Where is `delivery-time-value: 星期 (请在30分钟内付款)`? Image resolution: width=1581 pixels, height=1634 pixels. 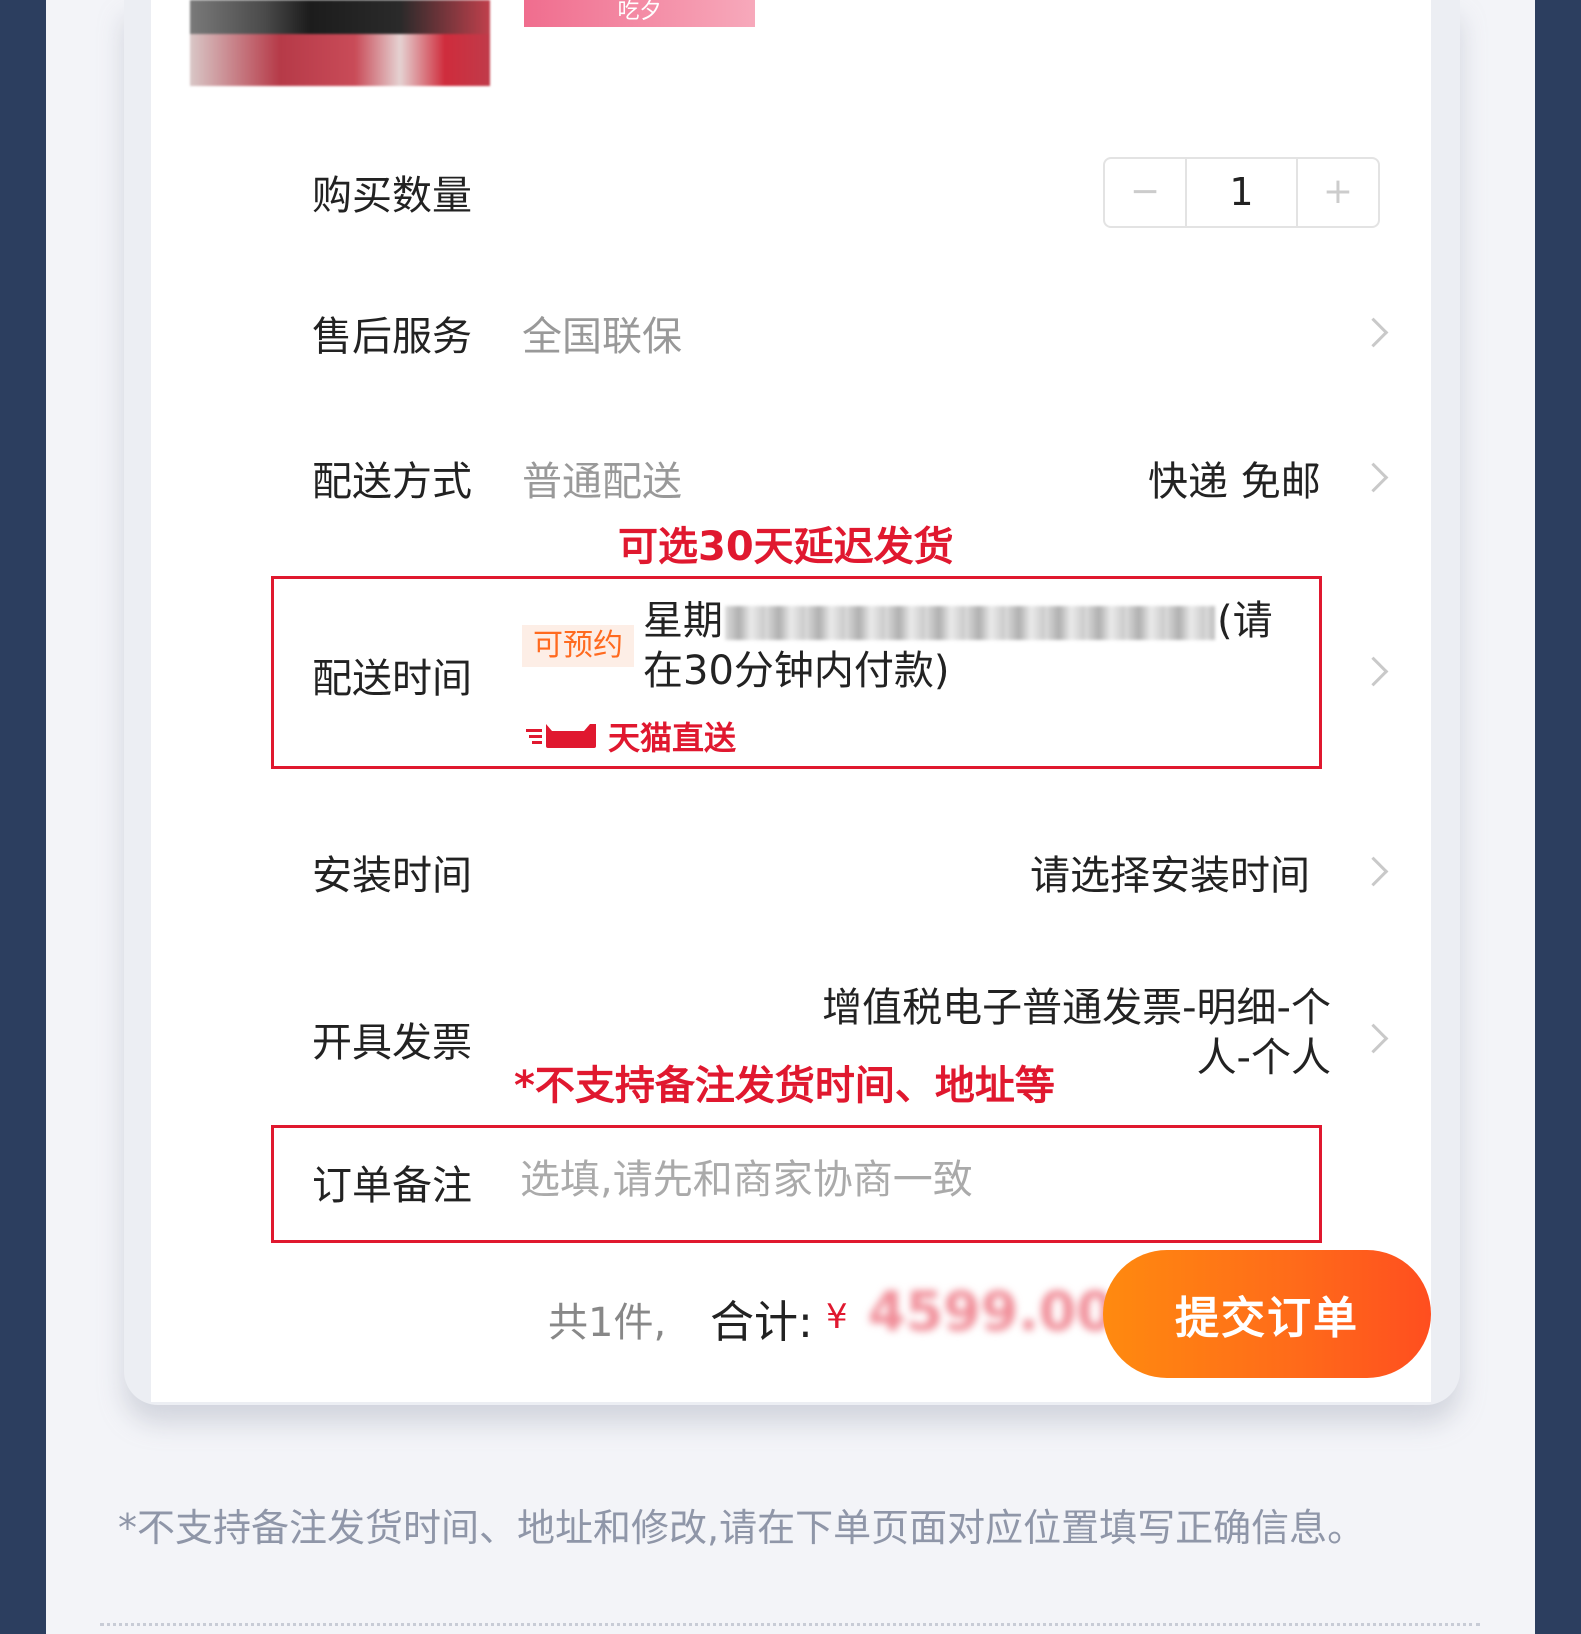 delivery-time-value: 星期 (请在30分钟内付款) is located at coordinates (968, 646).